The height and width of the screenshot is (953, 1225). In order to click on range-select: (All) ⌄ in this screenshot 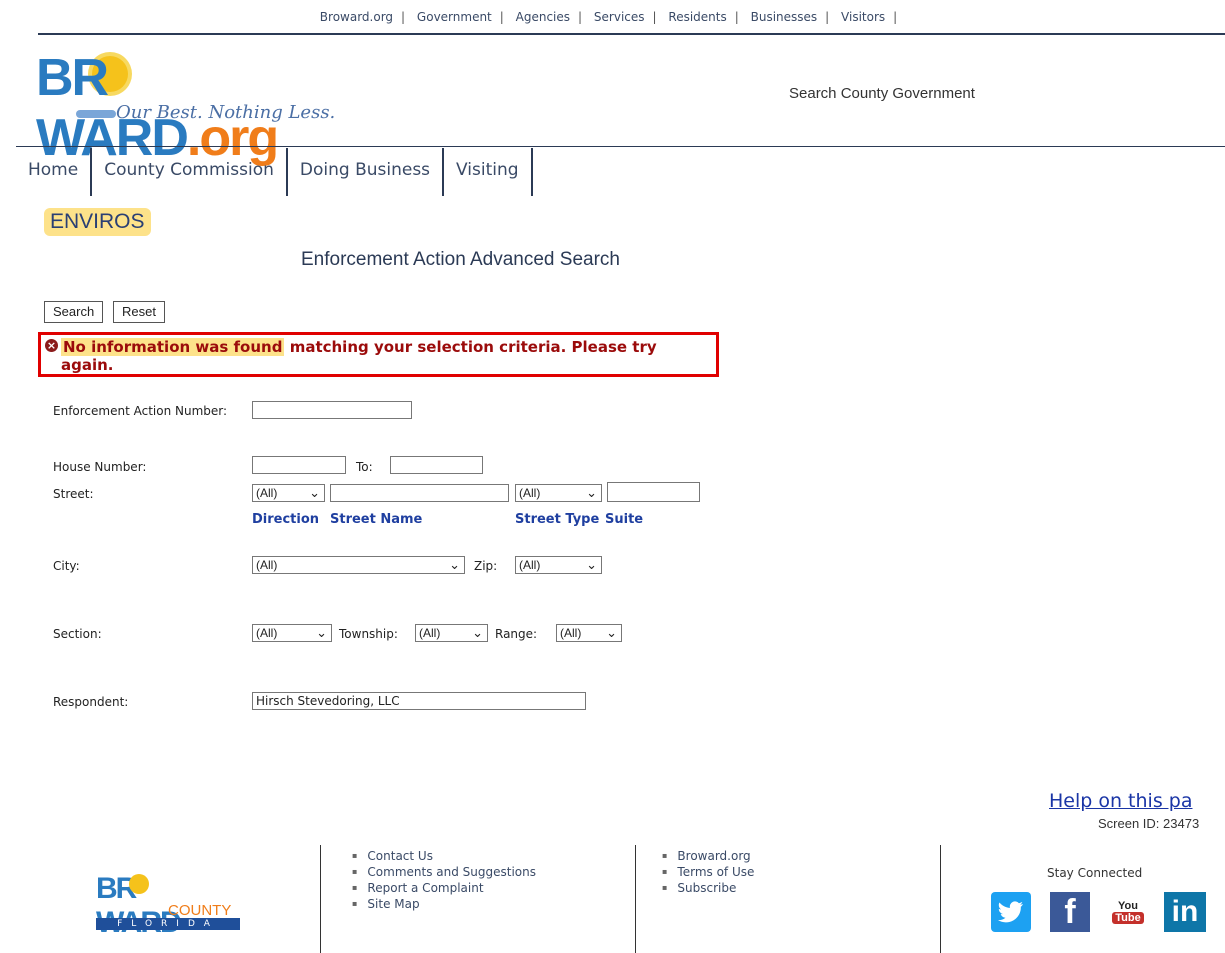, I will do `click(589, 633)`.